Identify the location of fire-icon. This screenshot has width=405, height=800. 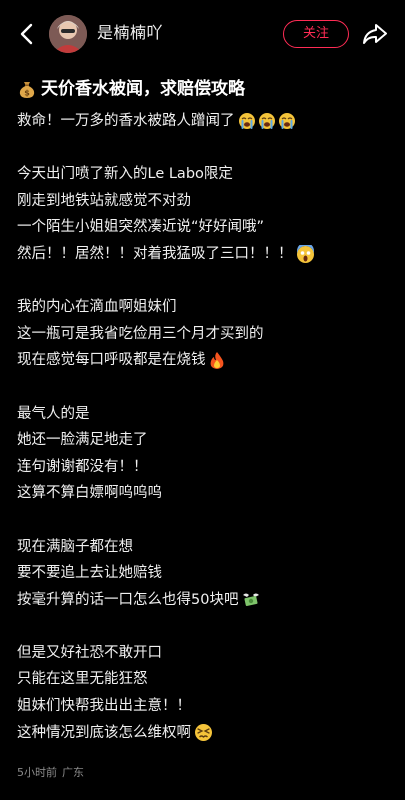
(217, 360).